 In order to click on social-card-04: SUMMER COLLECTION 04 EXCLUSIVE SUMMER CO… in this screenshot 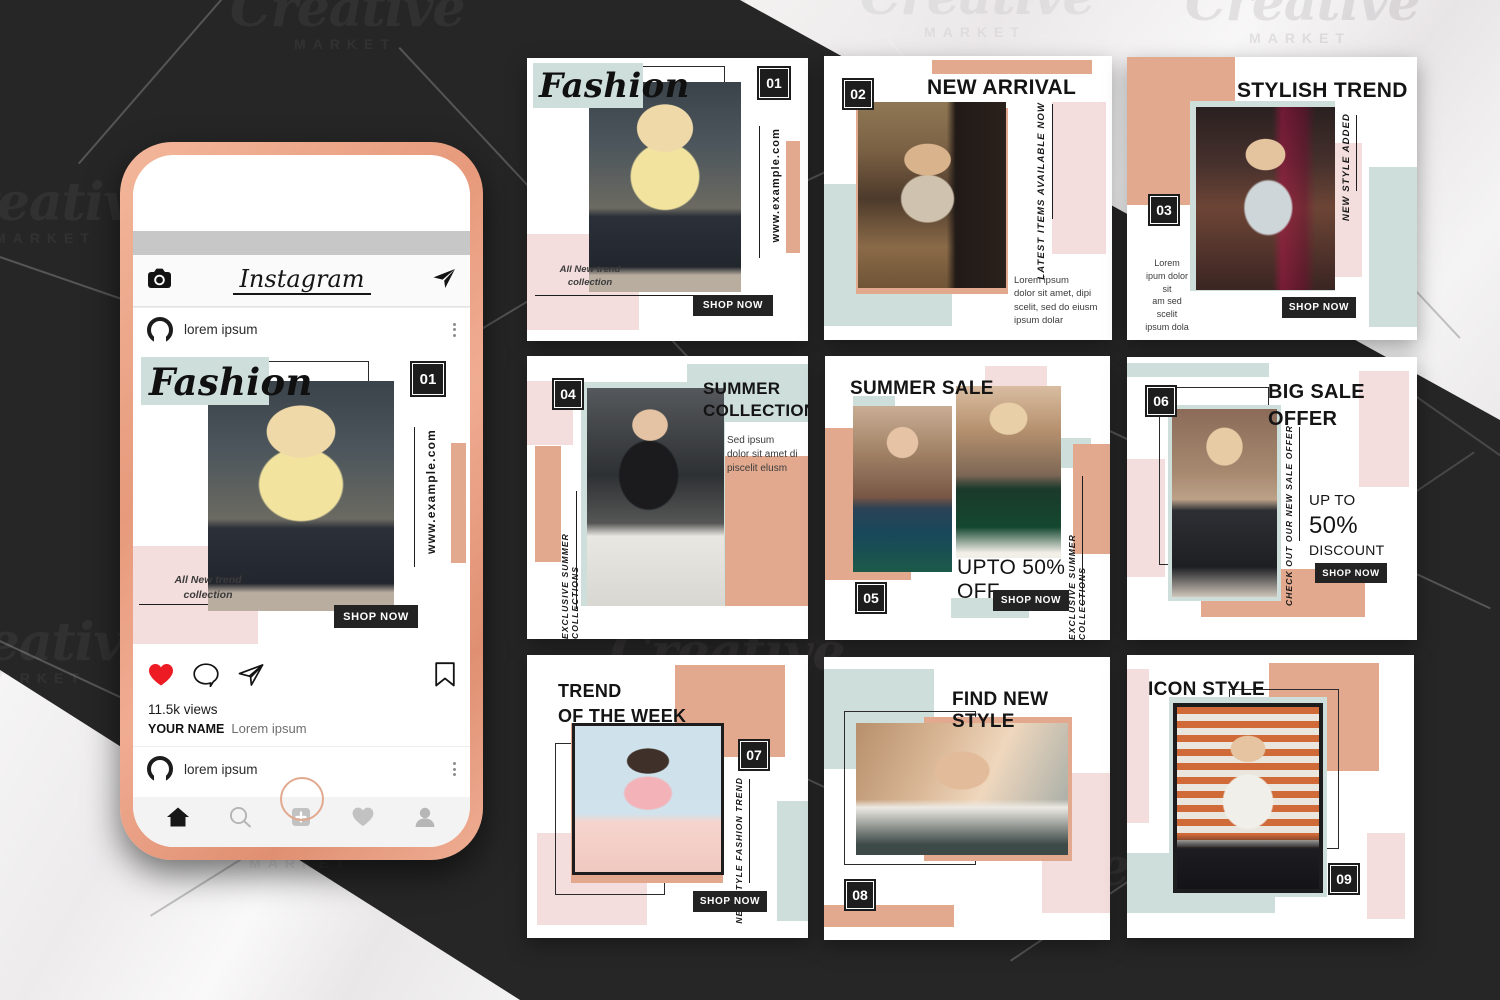, I will do `click(667, 497)`.